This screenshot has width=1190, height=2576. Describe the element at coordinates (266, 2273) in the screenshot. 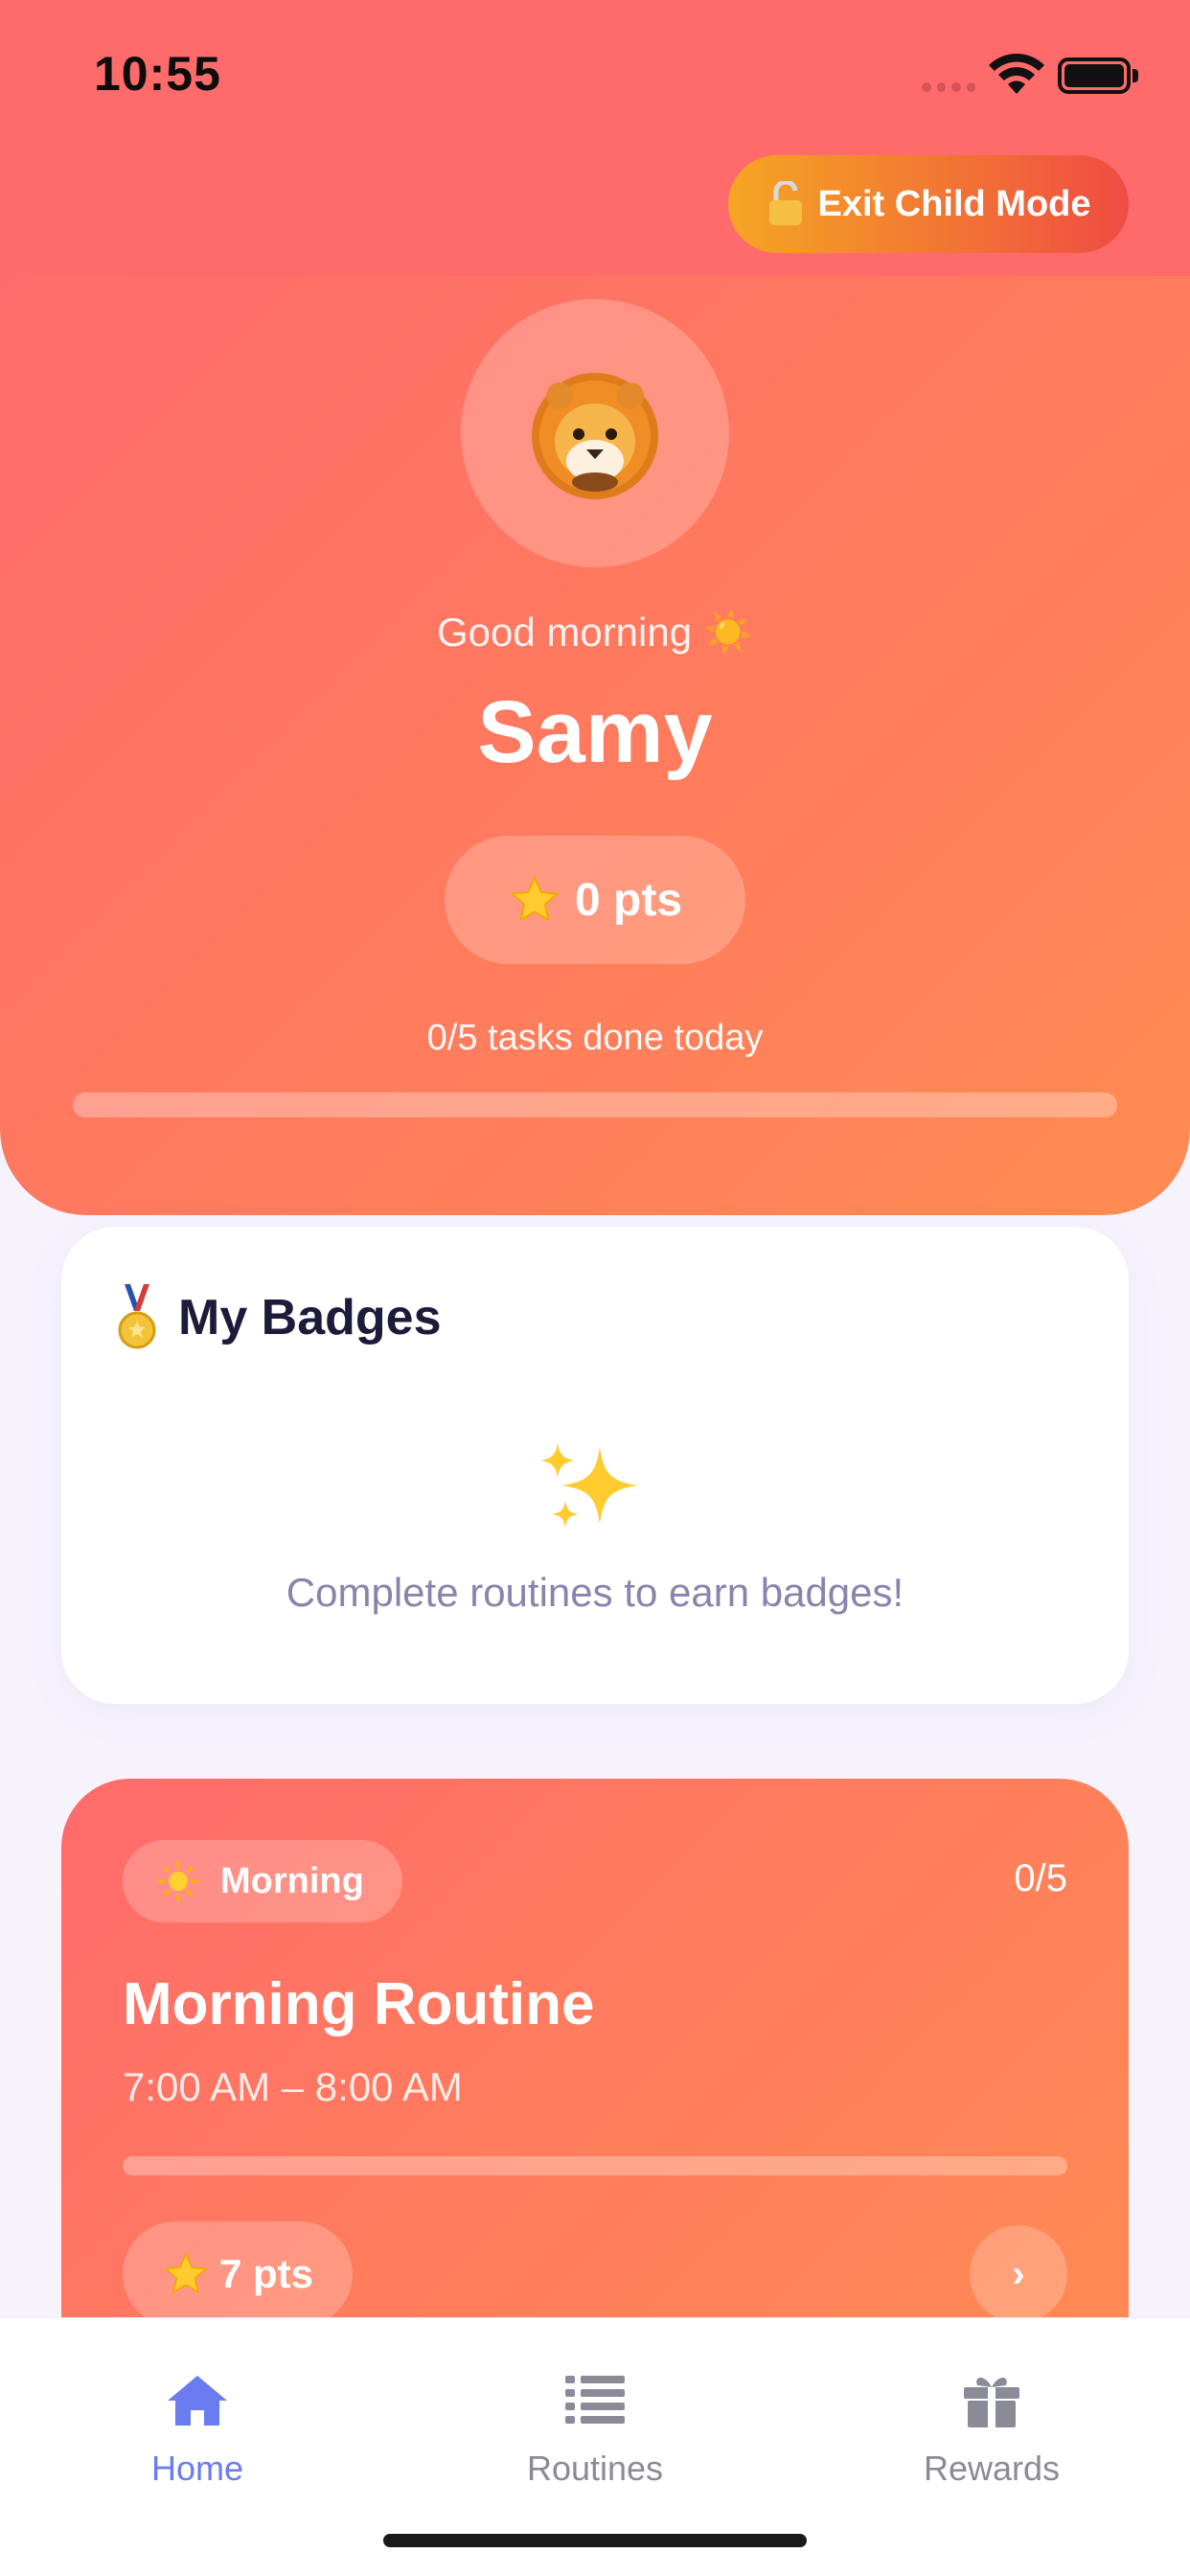

I see `routine-points-label: 7 pts` at that location.